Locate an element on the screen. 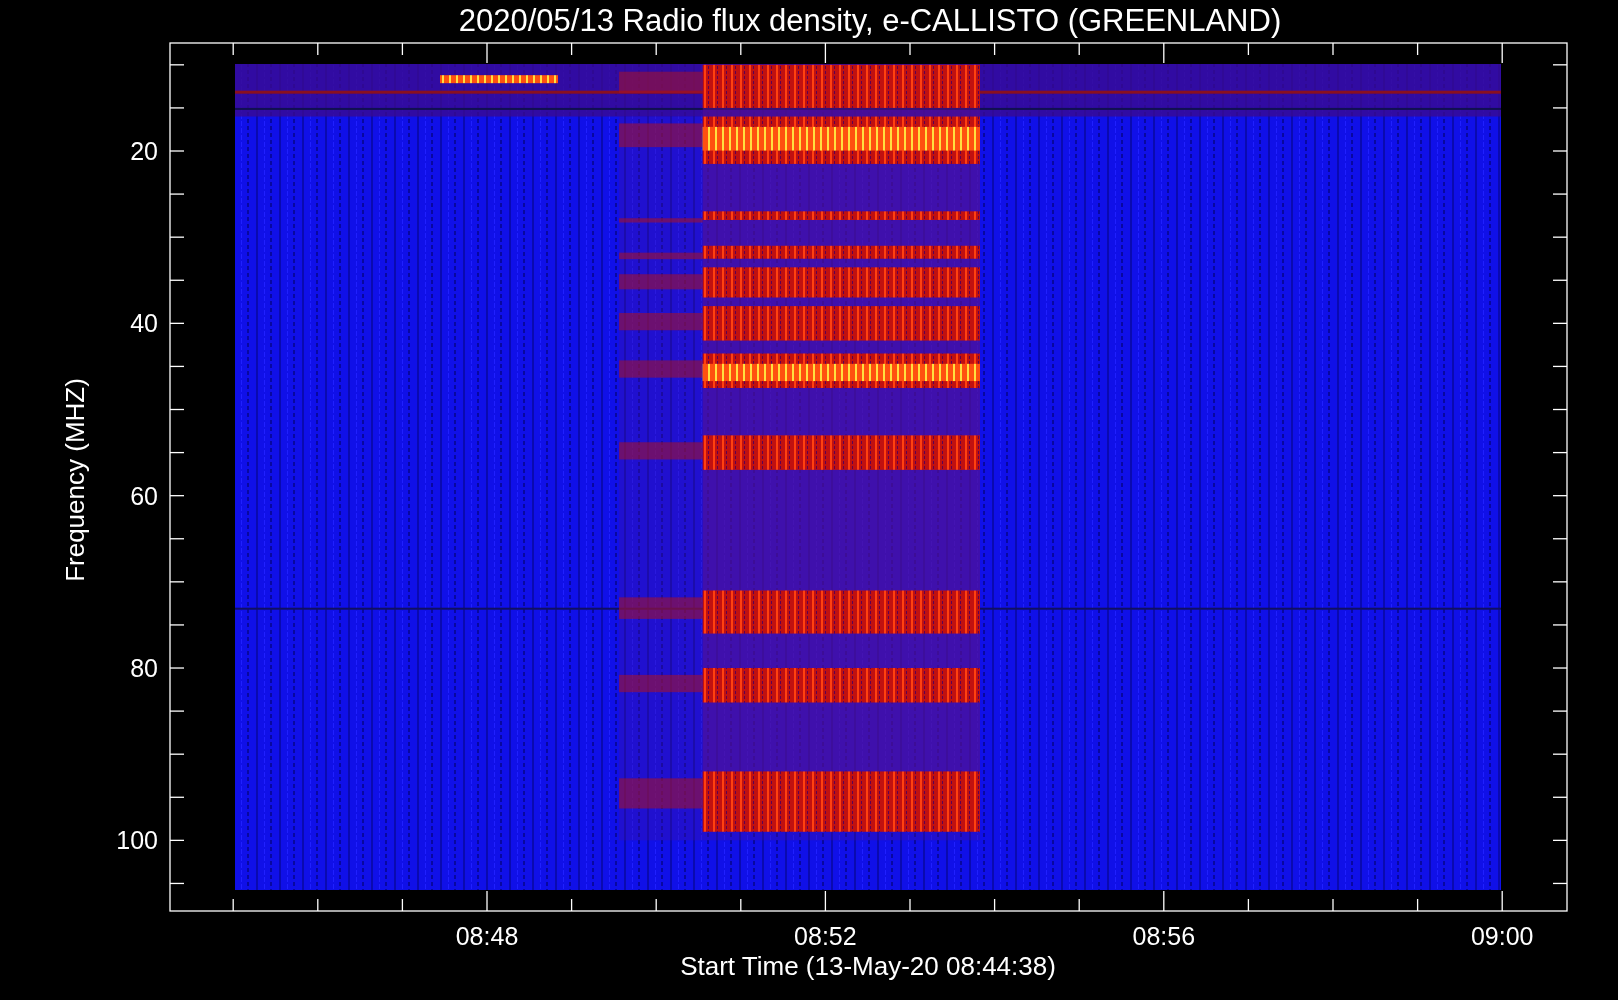 The height and width of the screenshot is (1000, 1618). y-tick-label: 100 is located at coordinates (137, 840).